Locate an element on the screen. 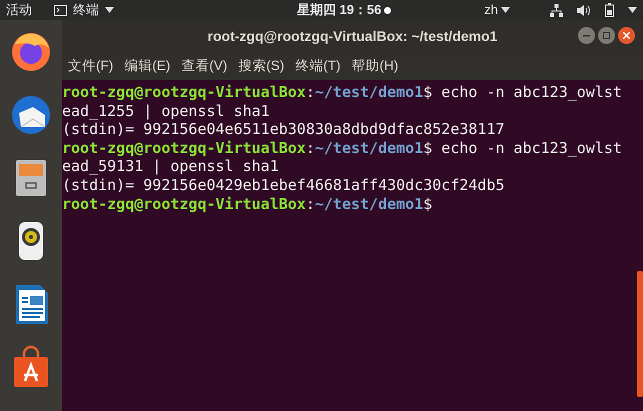 The width and height of the screenshot is (643, 411). menu-item: 查看(V) is located at coordinates (204, 66).